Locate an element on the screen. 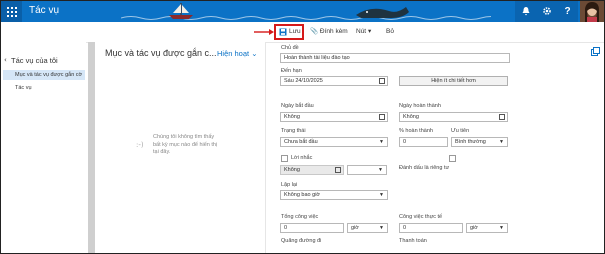 This screenshot has width=605, height=254. reminder-date-field: Không is located at coordinates (312, 170).